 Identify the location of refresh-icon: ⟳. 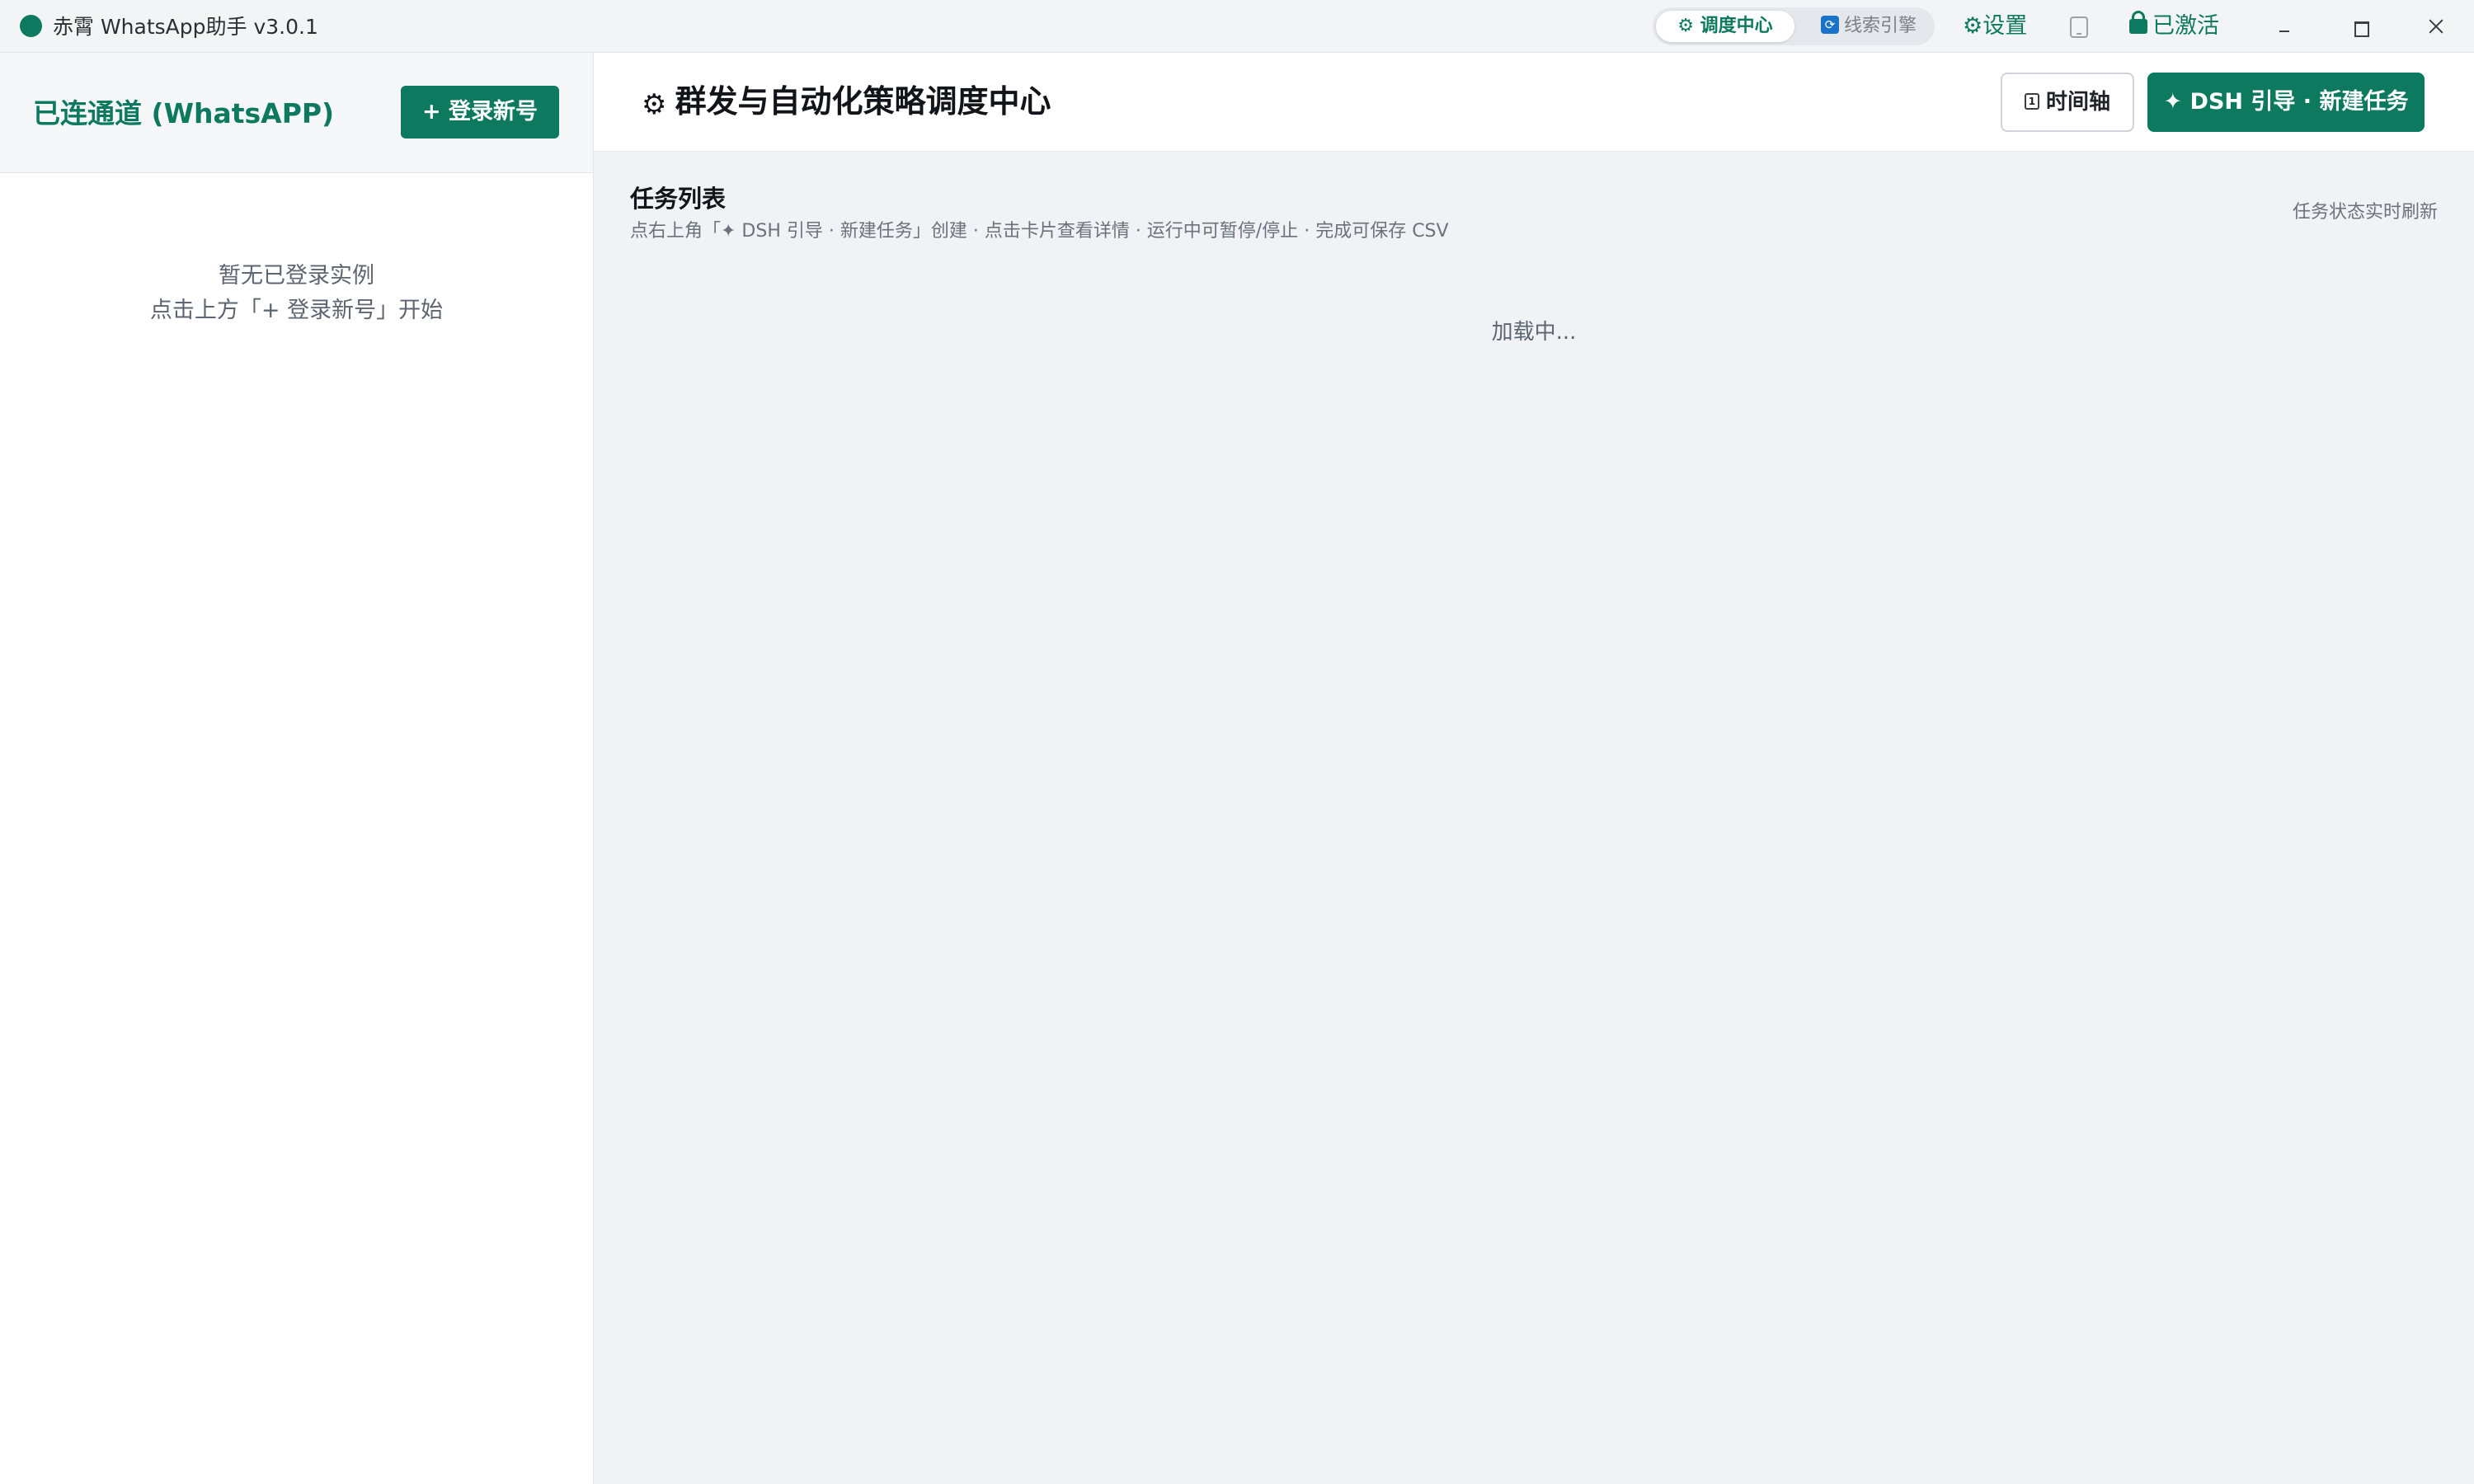
(1829, 25).